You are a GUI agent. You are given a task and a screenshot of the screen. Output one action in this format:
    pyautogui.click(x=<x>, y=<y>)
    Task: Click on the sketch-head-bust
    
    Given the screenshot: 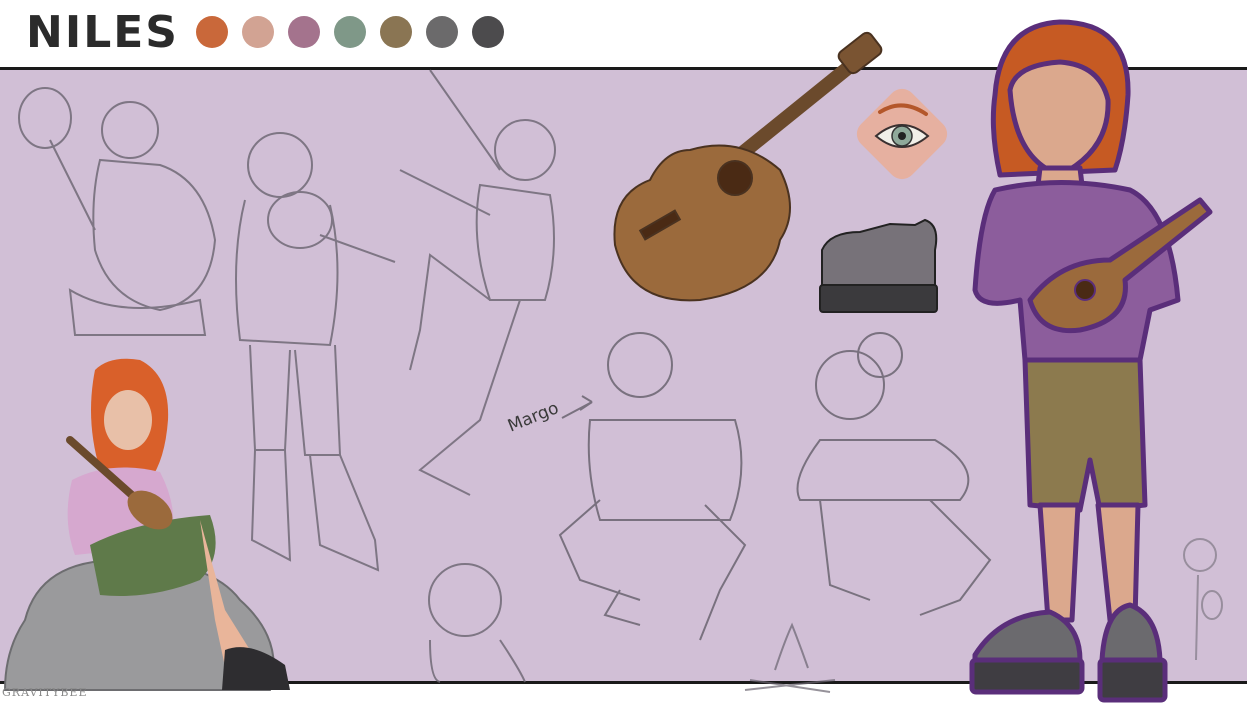 What is the action you would take?
    pyautogui.click(x=477, y=623)
    